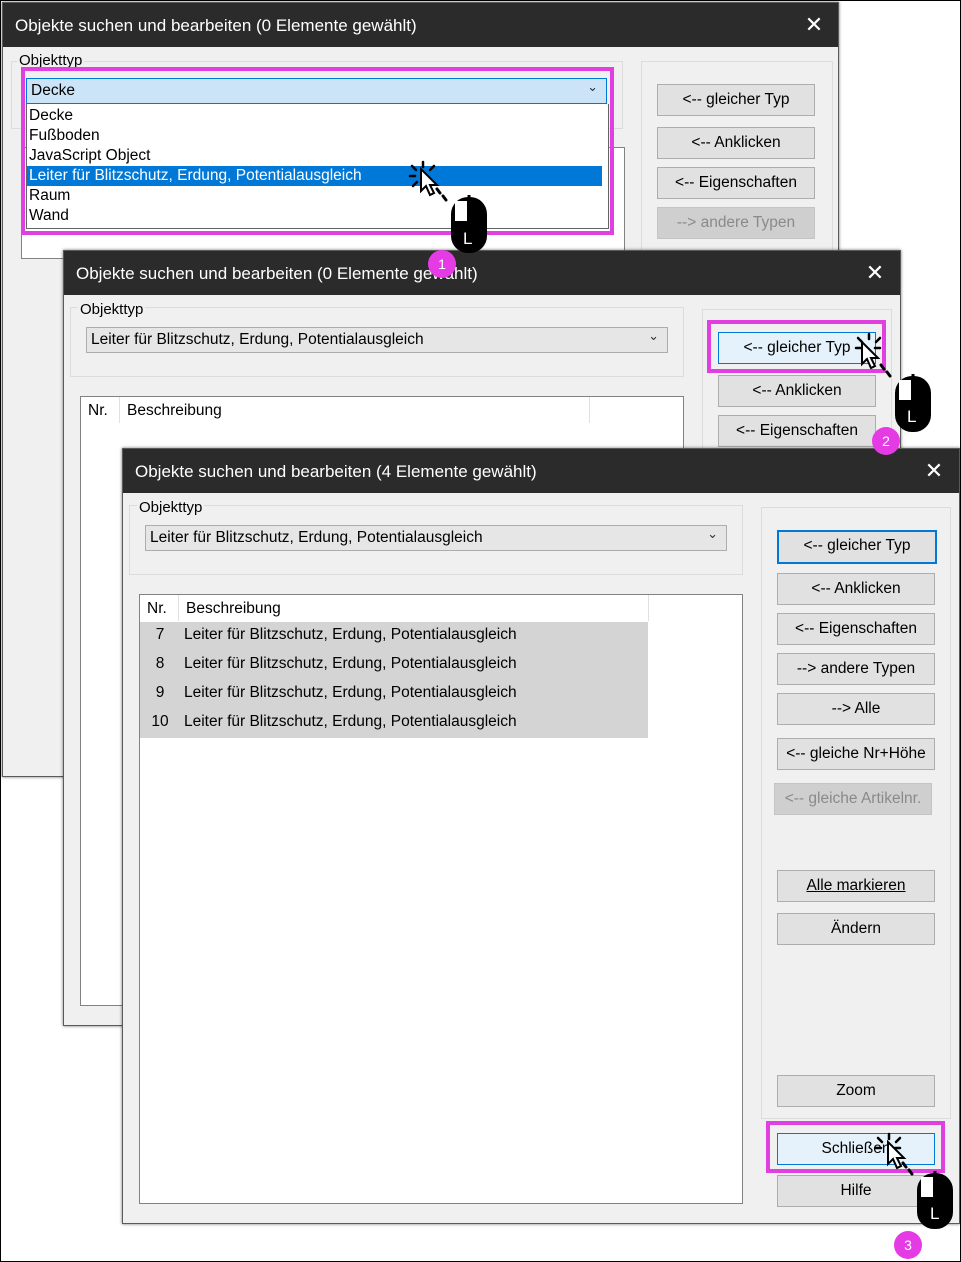 This screenshot has width=961, height=1262. What do you see at coordinates (160, 663) in the screenshot?
I see `row-nr: 8` at bounding box center [160, 663].